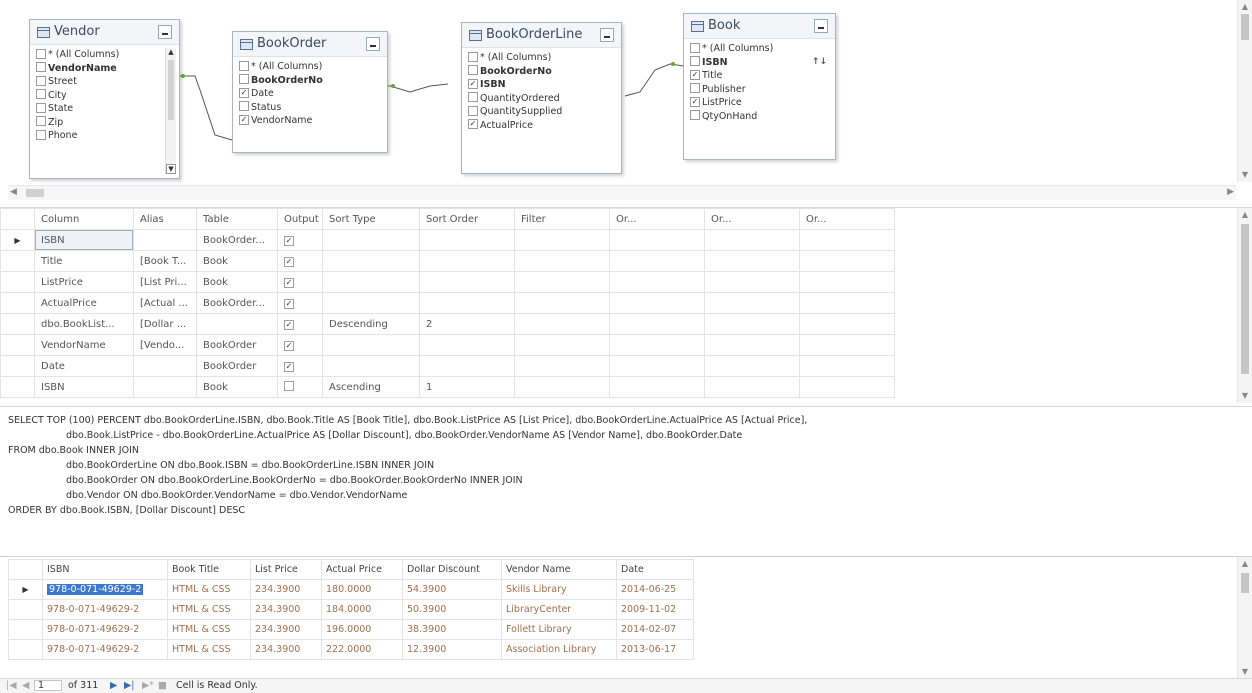  I want to click on column-row: ISBN ↑↓, so click(762, 63).